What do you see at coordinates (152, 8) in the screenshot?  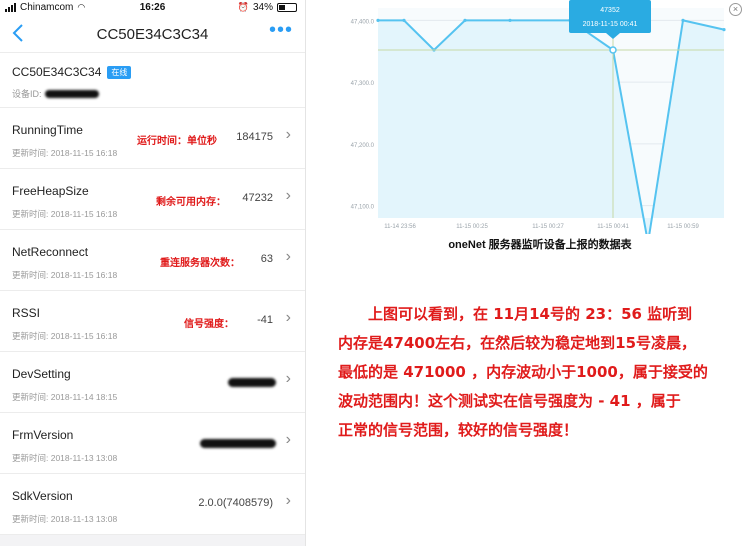 I see `status-bar: Chinamcom ◠ 16:26 ⏰ 34%` at bounding box center [152, 8].